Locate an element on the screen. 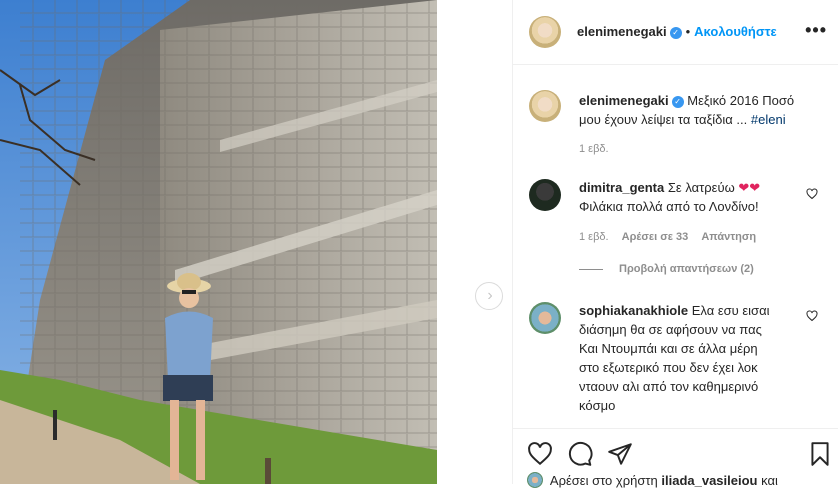 Image resolution: width=838 pixels, height=488 pixels. reply-button: Απάντηση is located at coordinates (728, 237).